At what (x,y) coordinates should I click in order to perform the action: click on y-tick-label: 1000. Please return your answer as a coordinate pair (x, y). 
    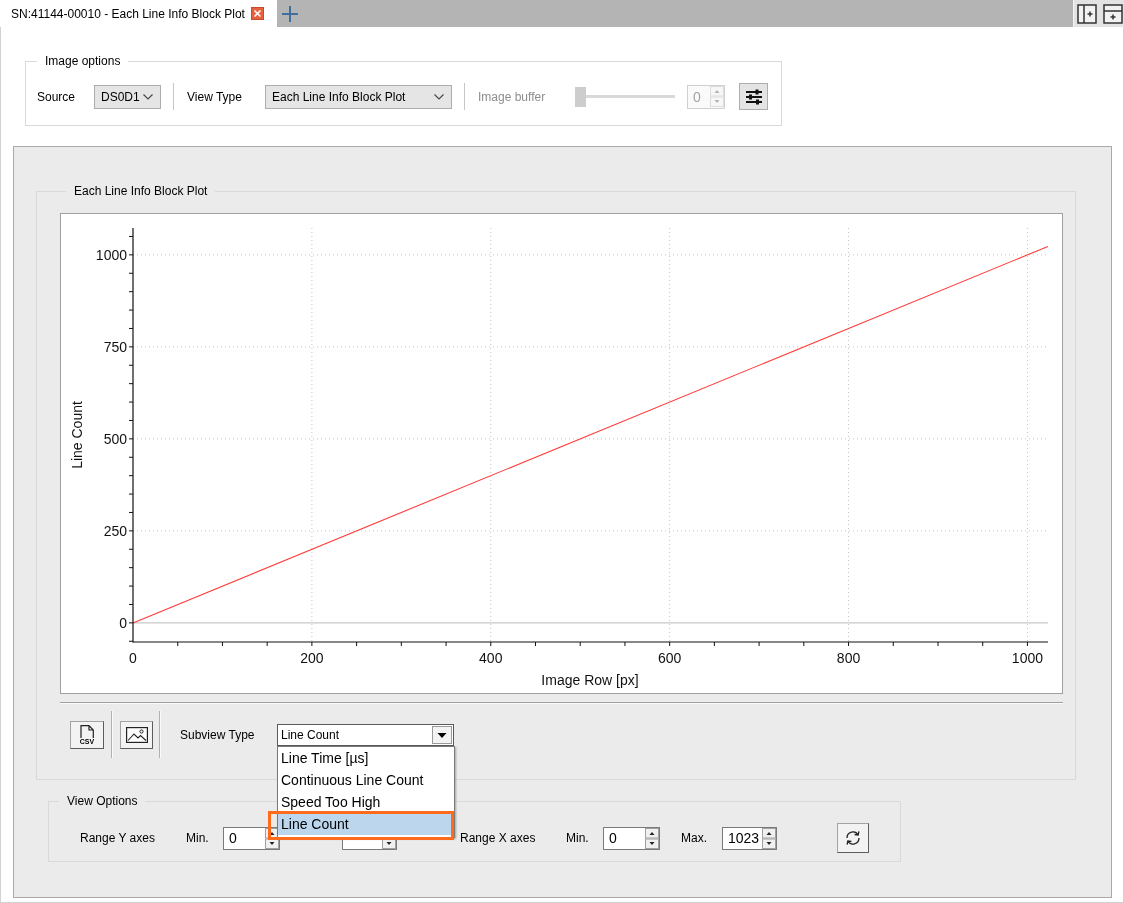
    Looking at the image, I should click on (111, 254).